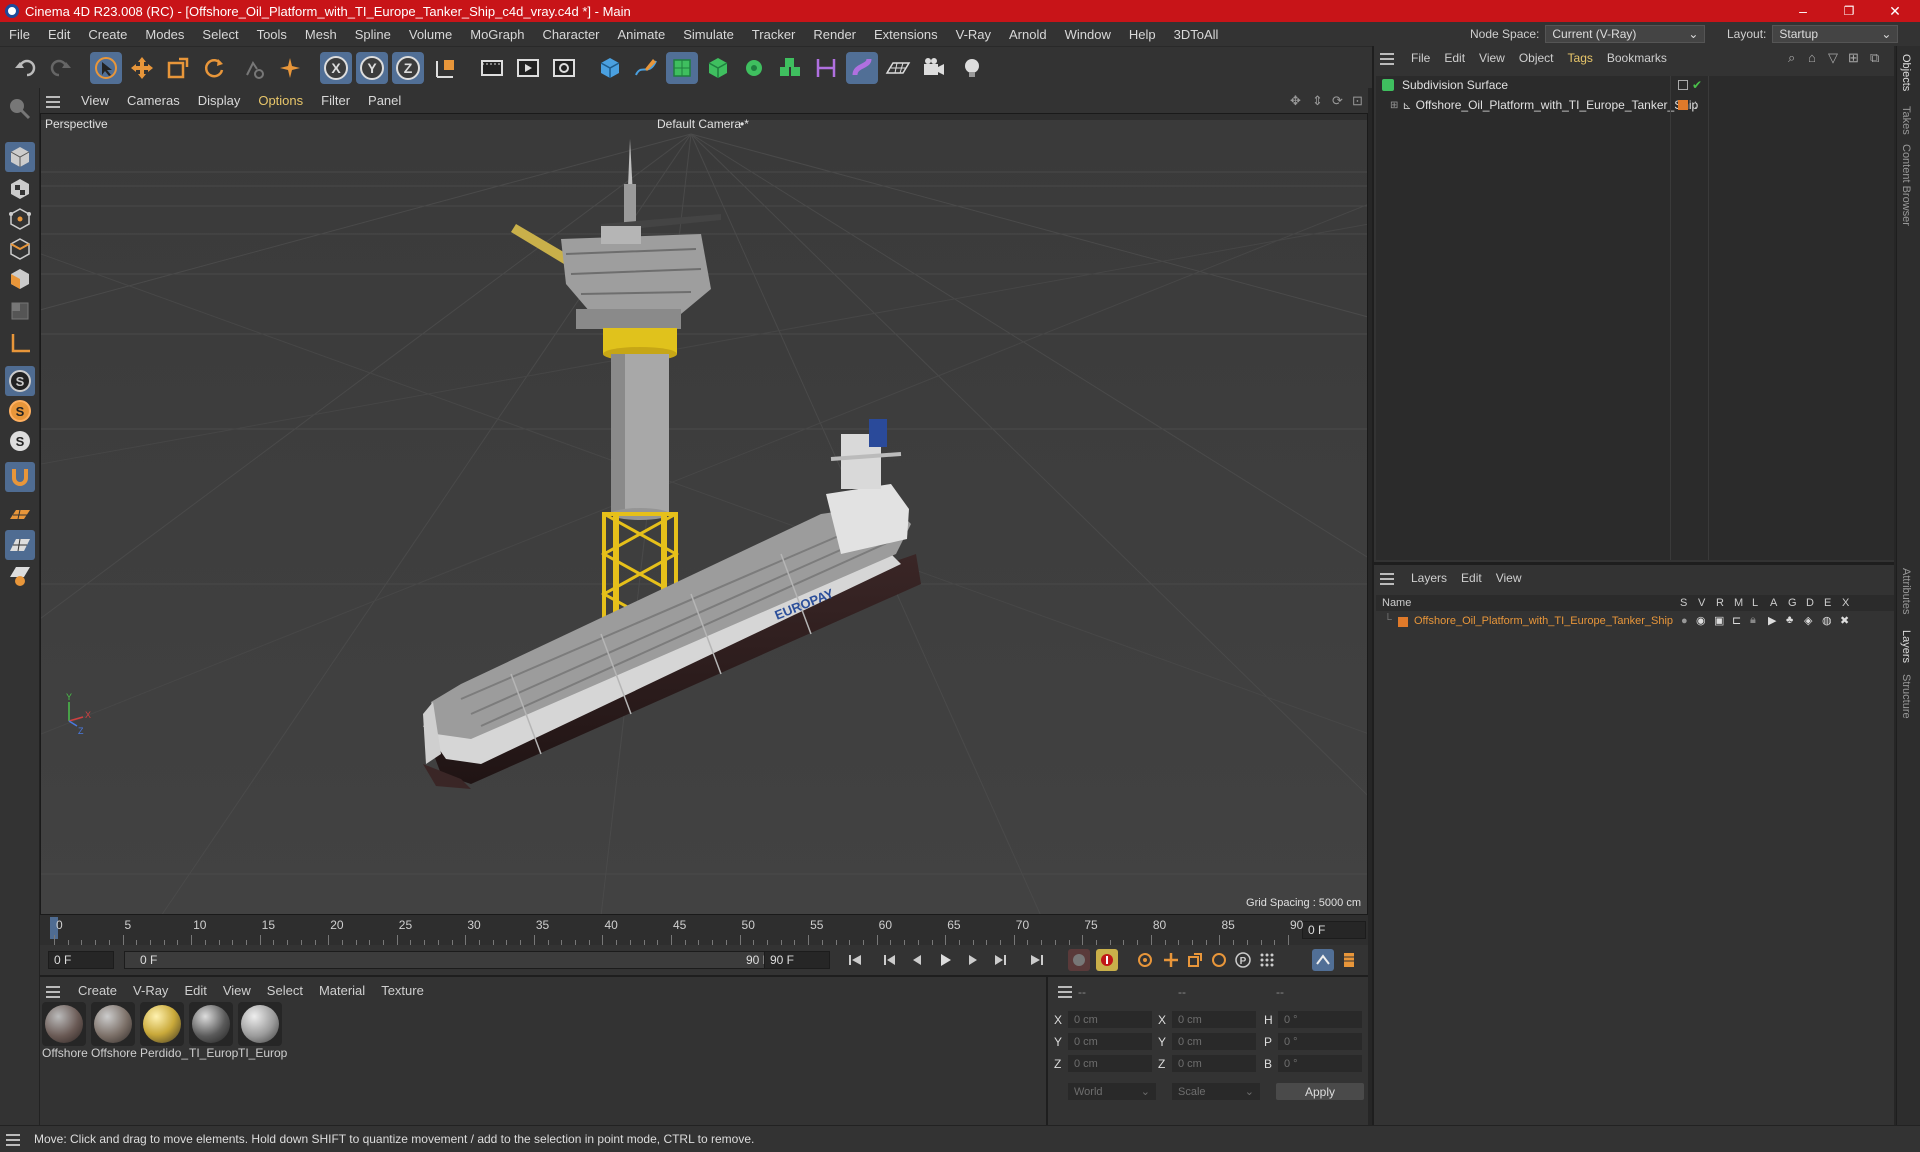 The width and height of the screenshot is (1920, 1152). Describe the element at coordinates (20, 109) in the screenshot. I see `make-editable-icon` at that location.